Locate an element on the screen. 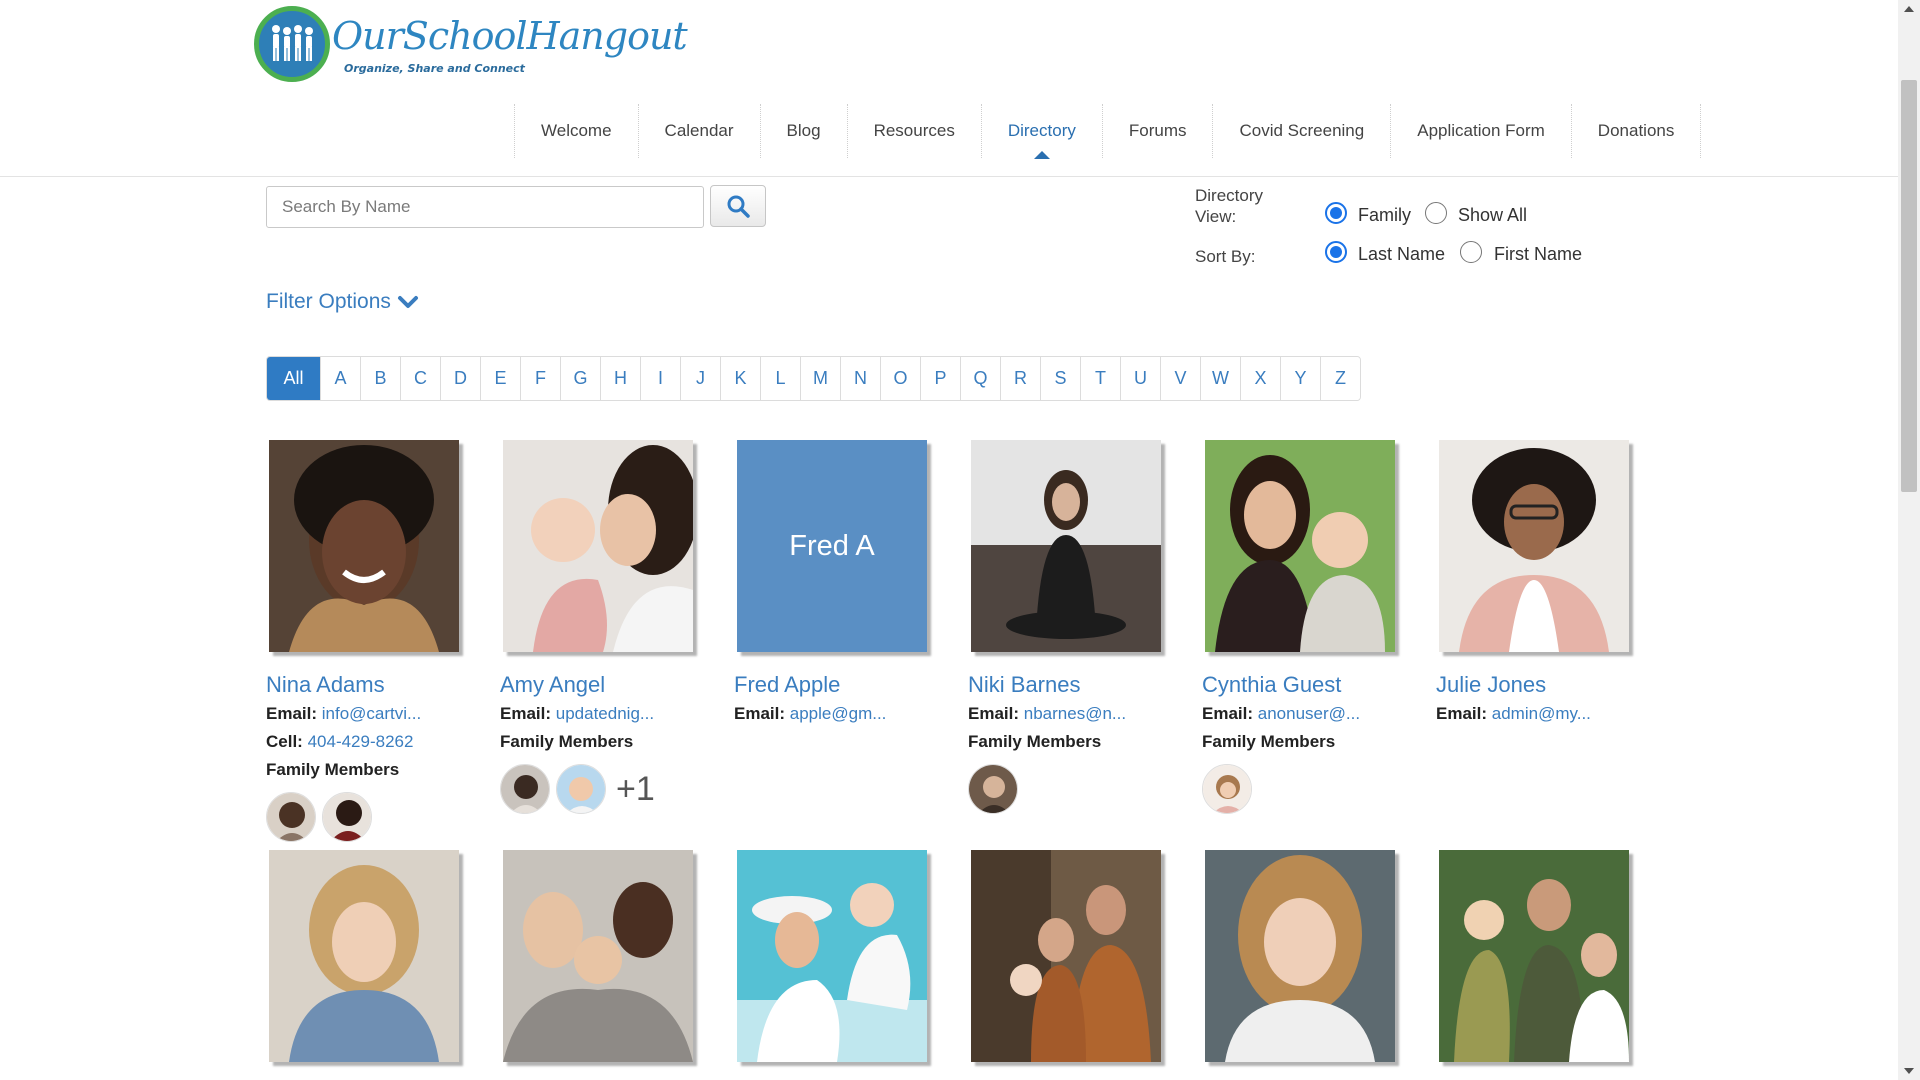 Image resolution: width=1920 pixels, height=1080 pixels. alphabet-all-button: All is located at coordinates (293, 378).